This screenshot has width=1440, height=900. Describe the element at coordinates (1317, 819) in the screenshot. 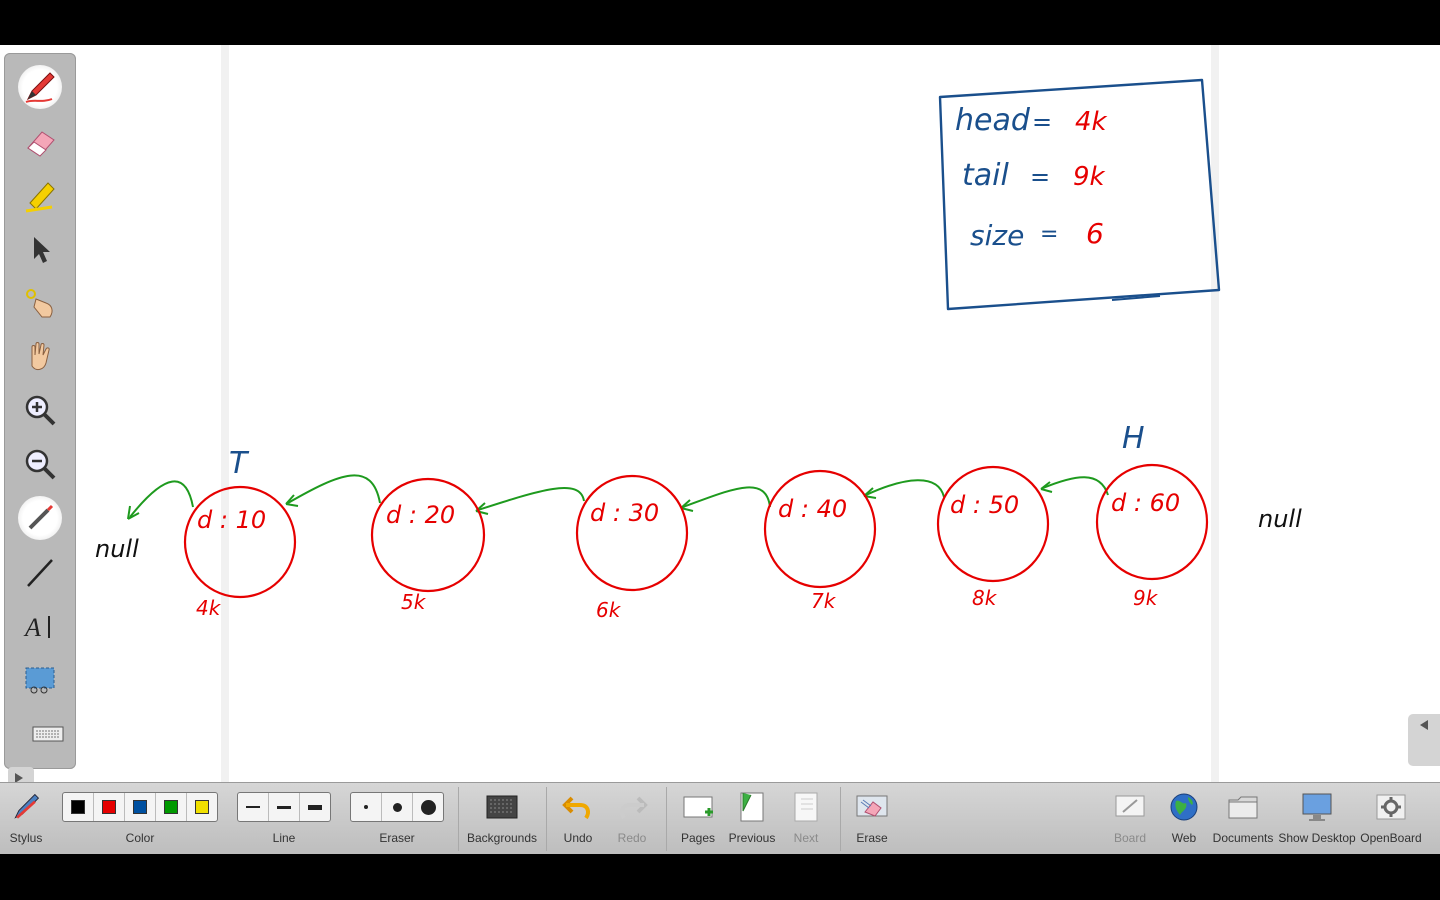

I see `show-desktop-button: Show Desktop` at that location.